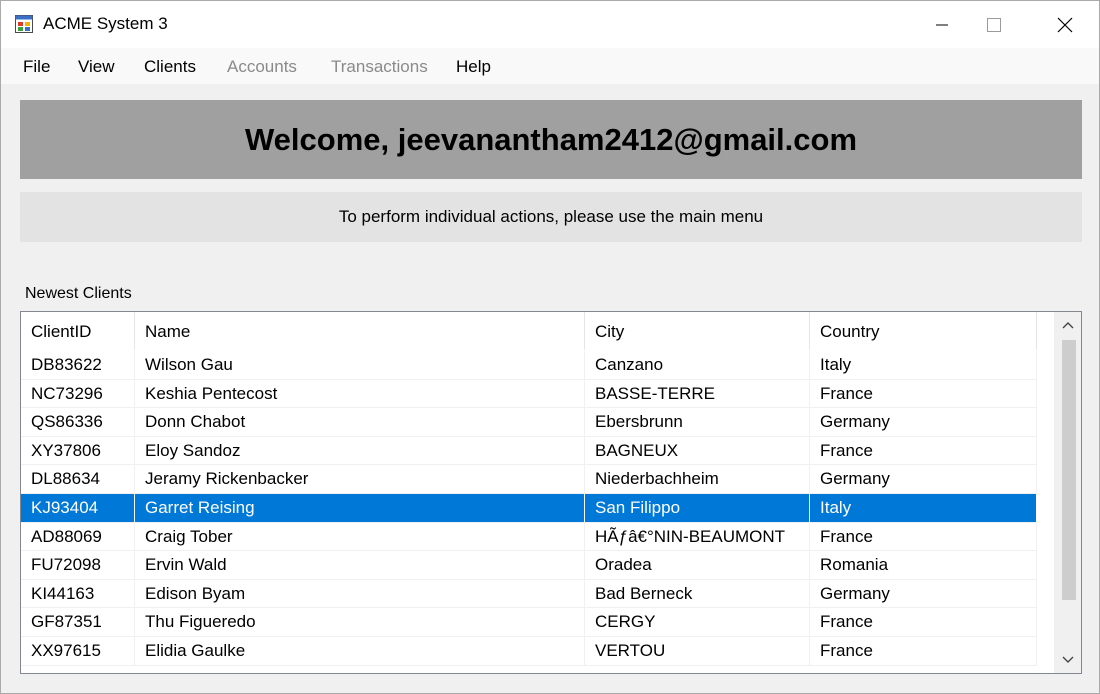 This screenshot has height=694, width=1100. I want to click on clients-list-header: ClientID Name City Country, so click(529, 331).